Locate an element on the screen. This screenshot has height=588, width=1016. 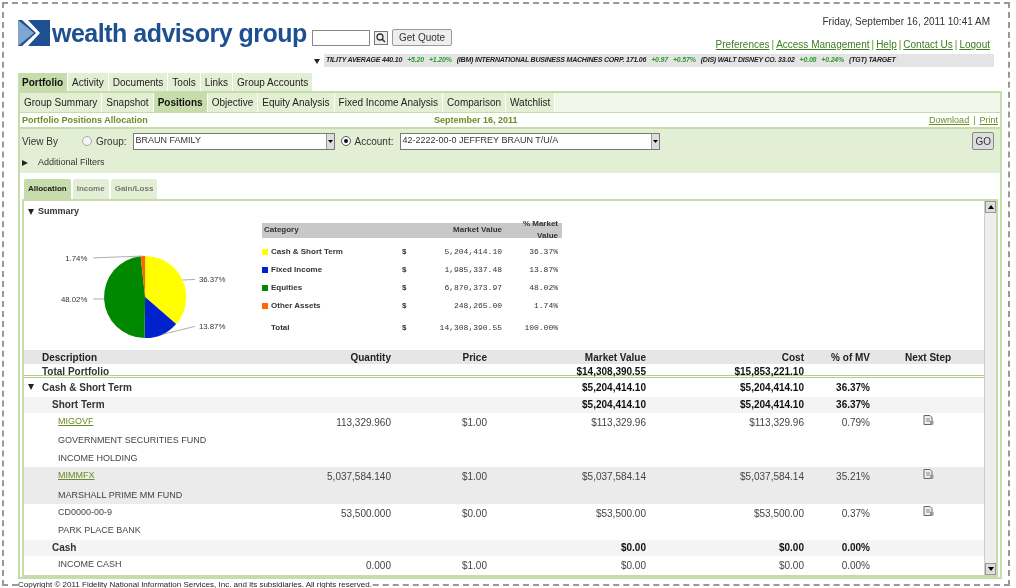
nav-tab: Links is located at coordinates (217, 82).